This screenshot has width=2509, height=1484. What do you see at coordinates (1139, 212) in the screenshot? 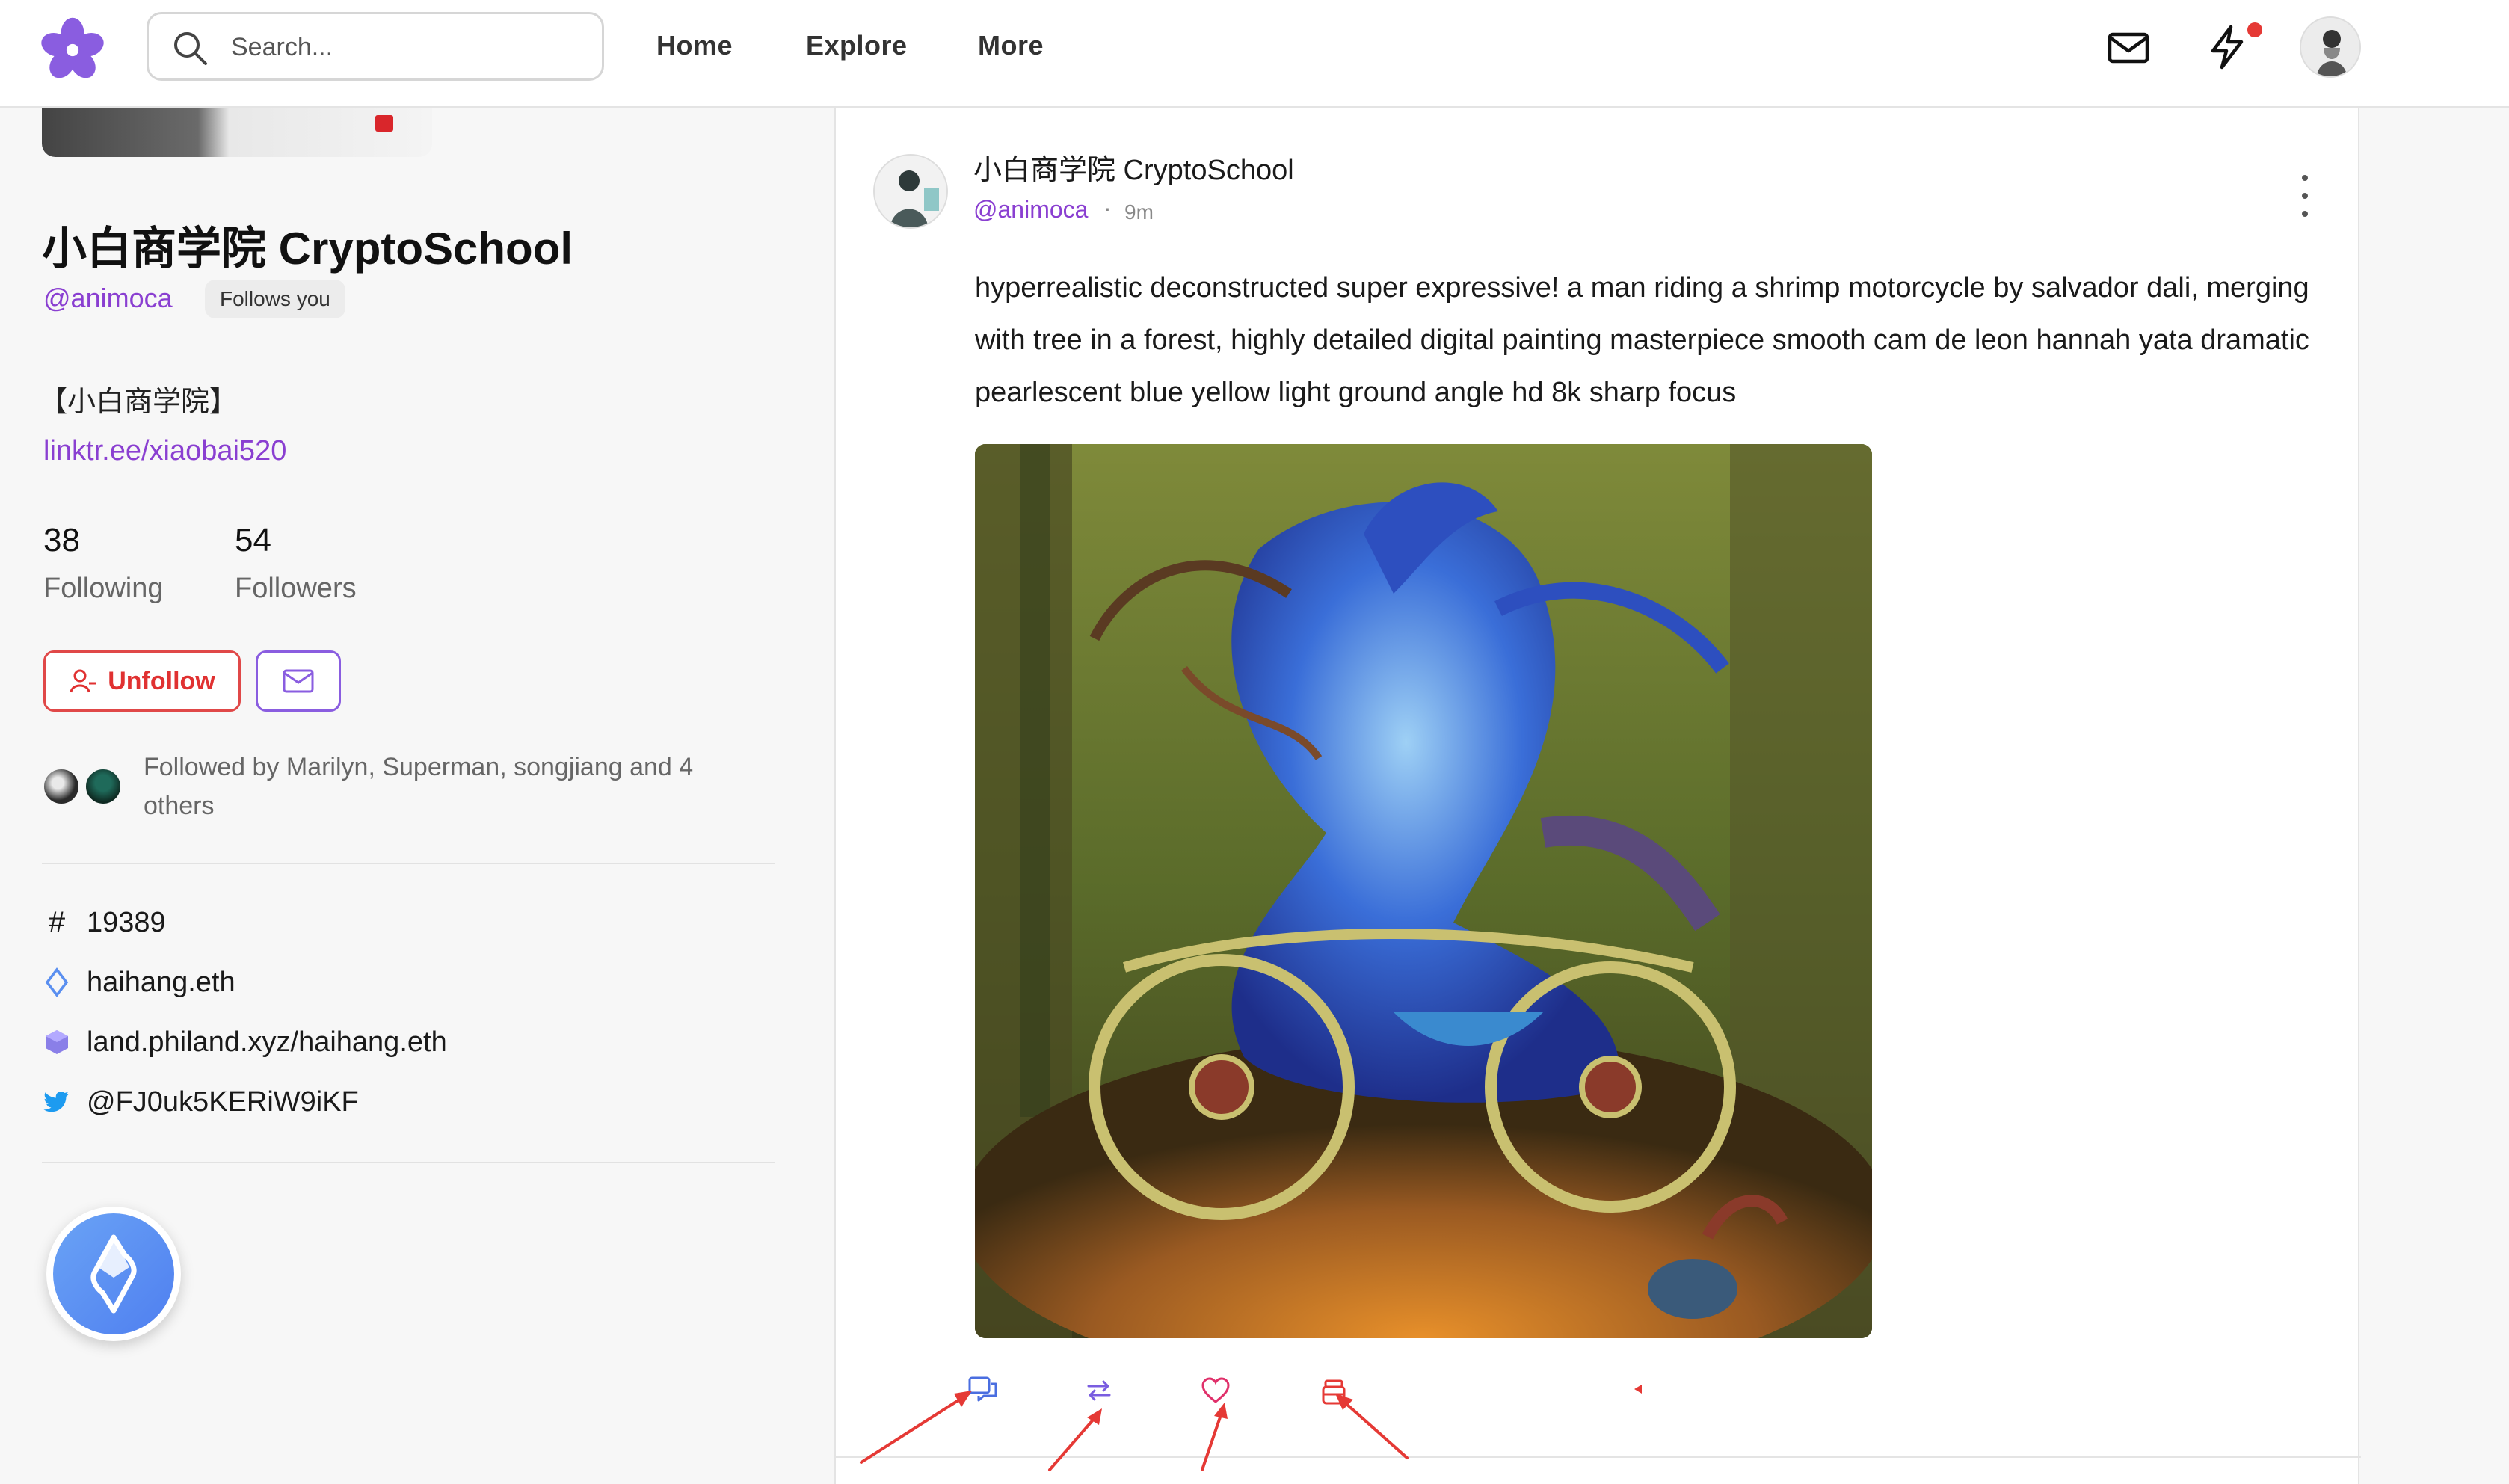
I see `cast-timestamp: 9m` at bounding box center [1139, 212].